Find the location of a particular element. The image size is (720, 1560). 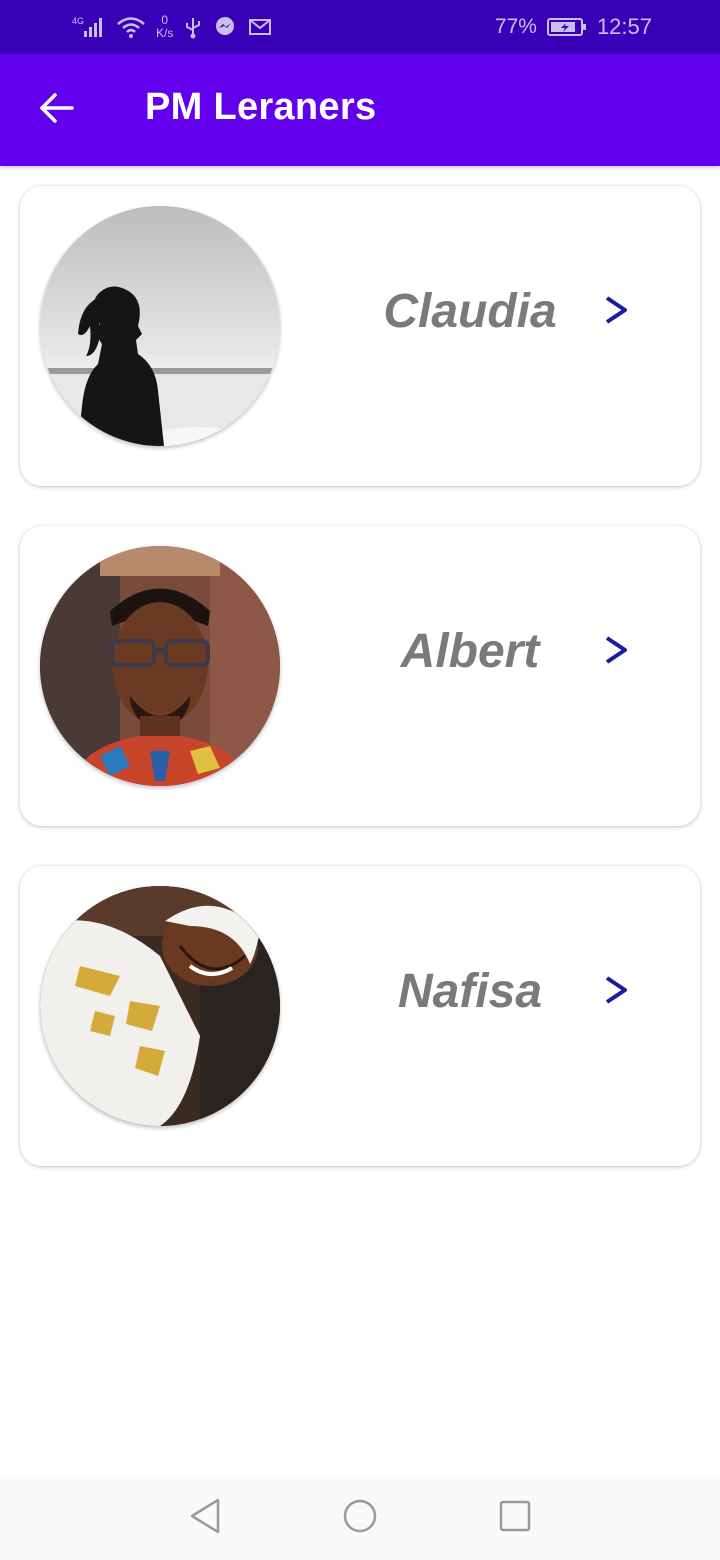

network-speed: 0 K/s is located at coordinates (164, 27).